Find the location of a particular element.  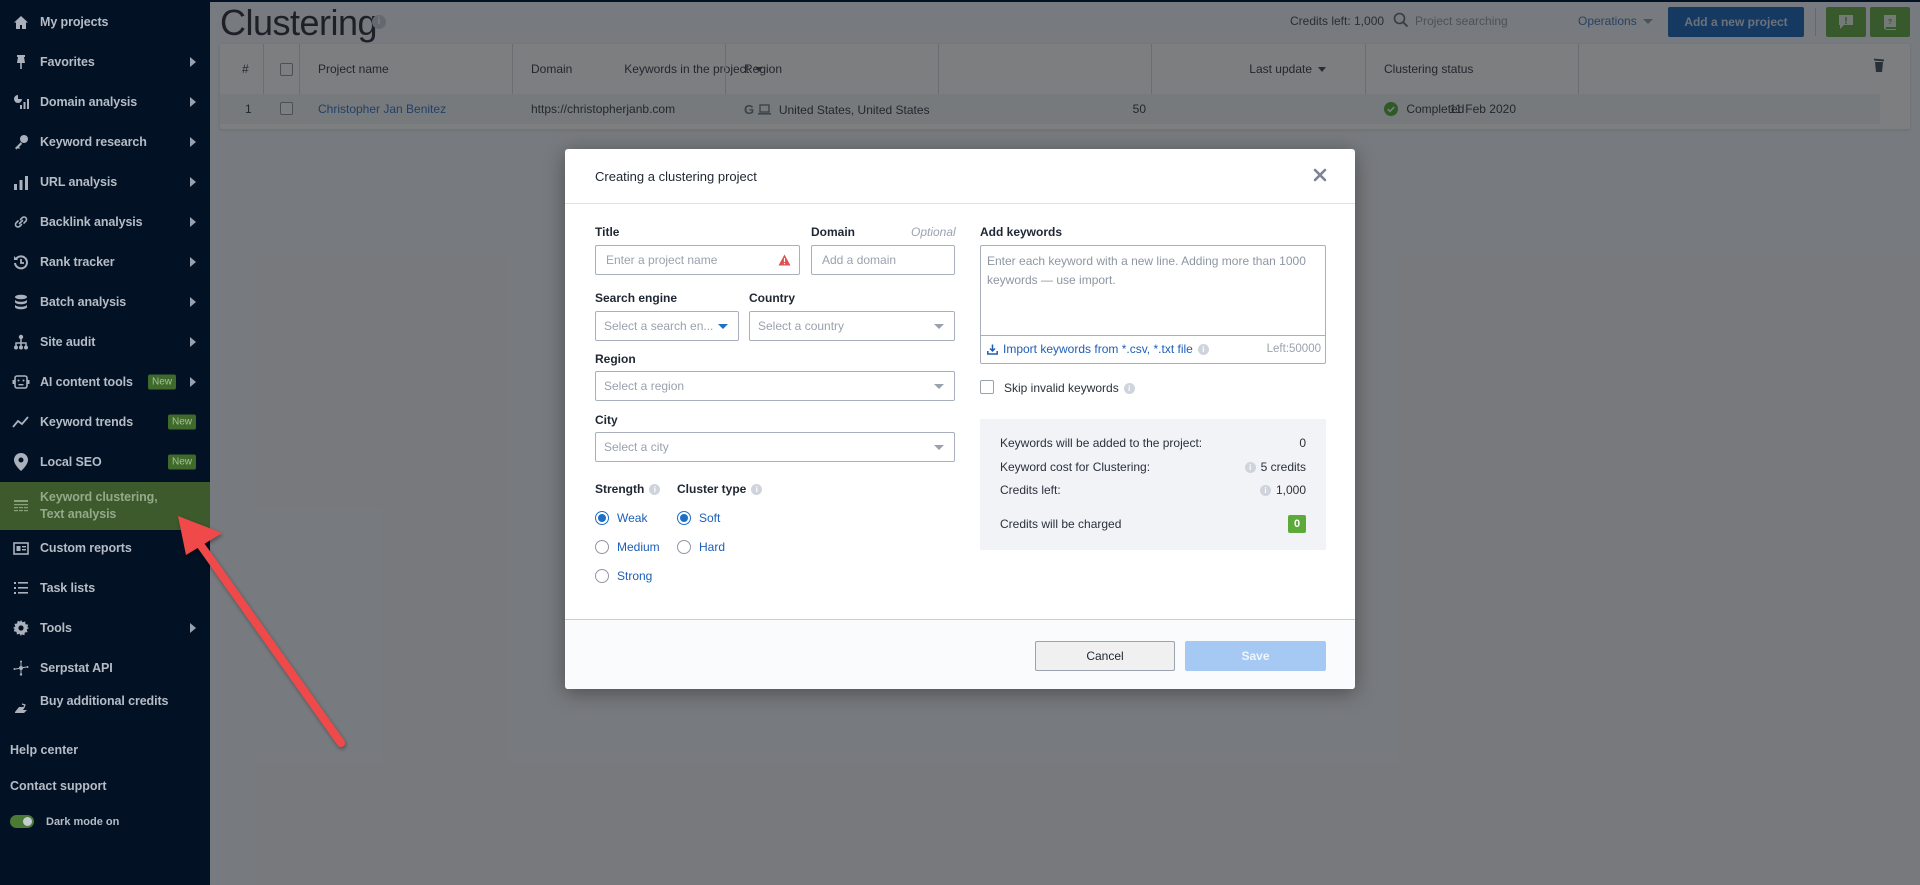

sidebar-item-keyword-research: Keyword research is located at coordinates (105, 142).